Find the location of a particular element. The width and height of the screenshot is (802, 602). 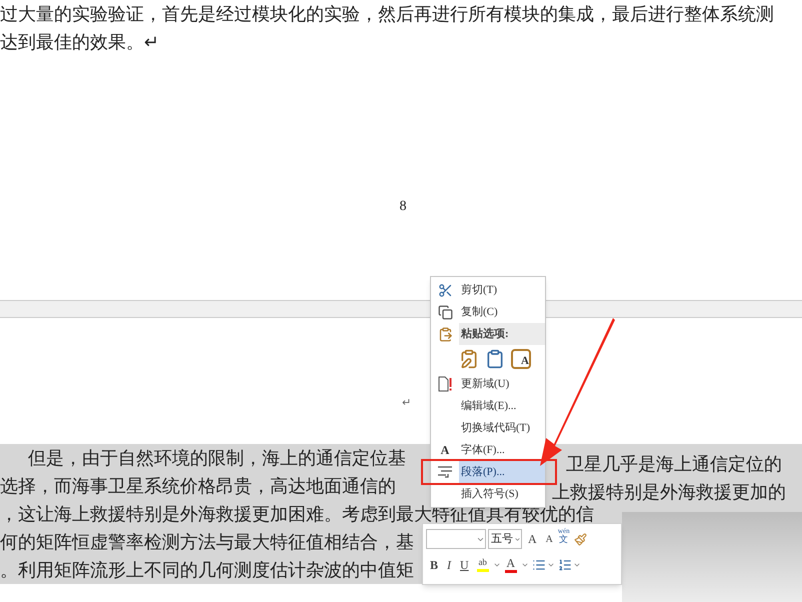

body-text: 达到最佳的效果。↵ is located at coordinates (80, 42).